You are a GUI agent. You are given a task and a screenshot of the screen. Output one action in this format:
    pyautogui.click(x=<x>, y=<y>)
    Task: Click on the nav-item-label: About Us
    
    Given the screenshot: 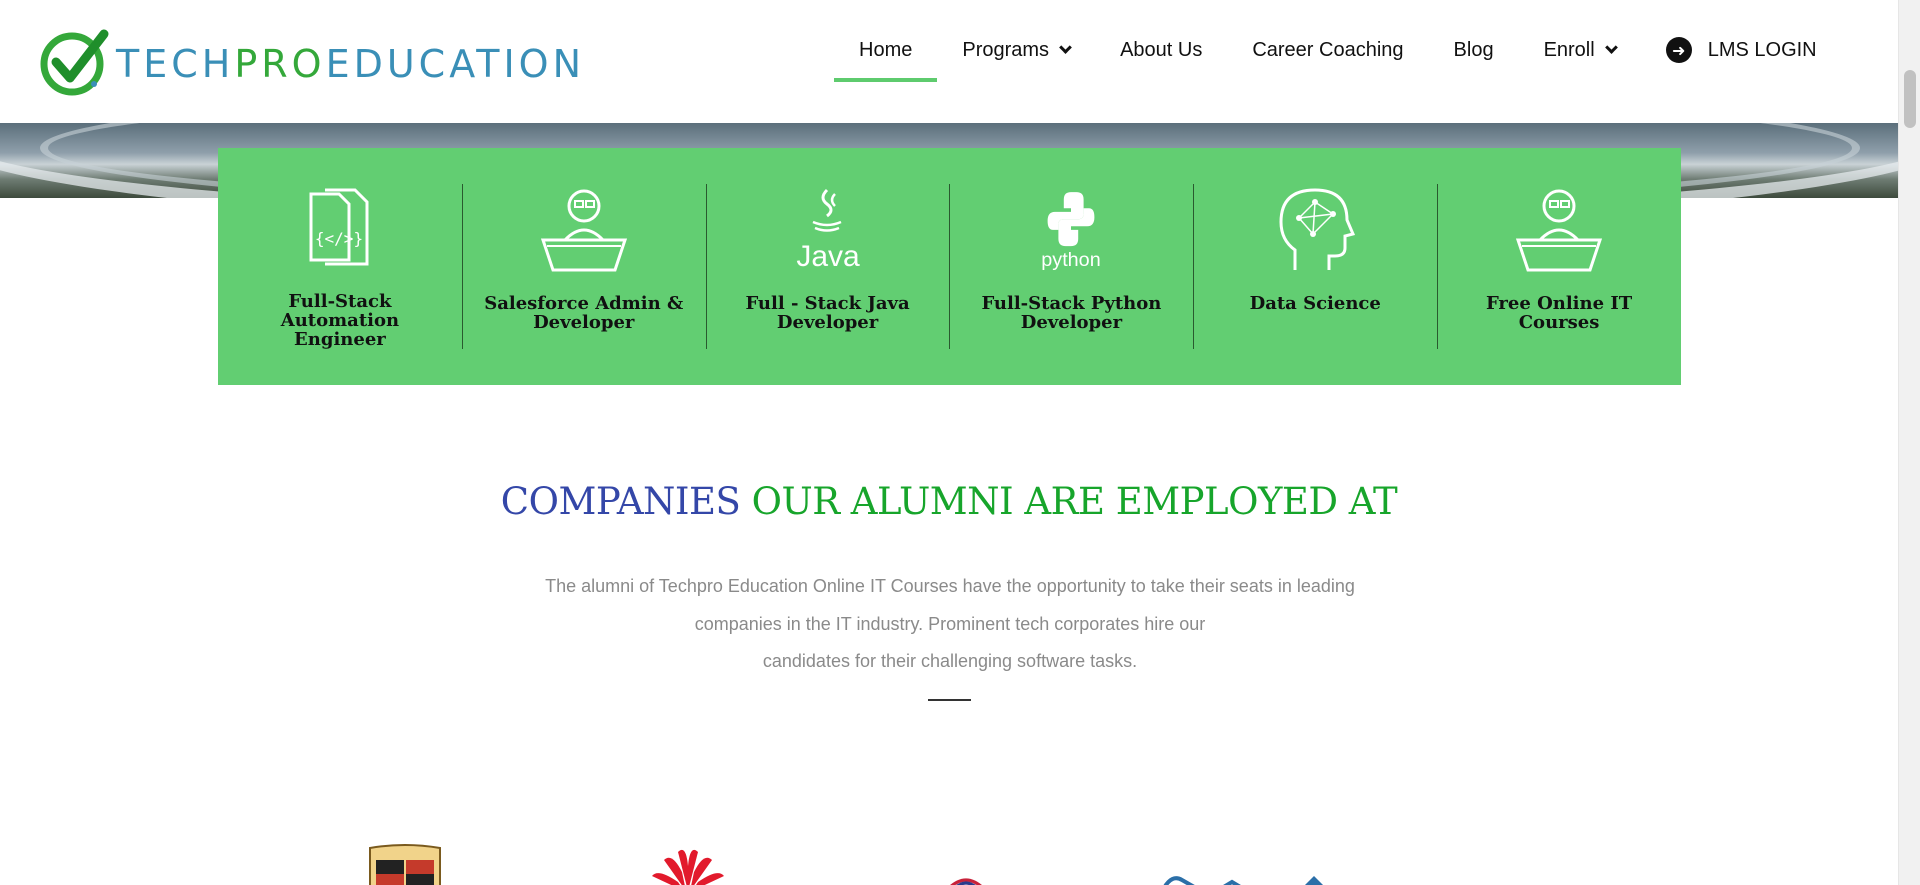 What is the action you would take?
    pyautogui.click(x=1161, y=49)
    